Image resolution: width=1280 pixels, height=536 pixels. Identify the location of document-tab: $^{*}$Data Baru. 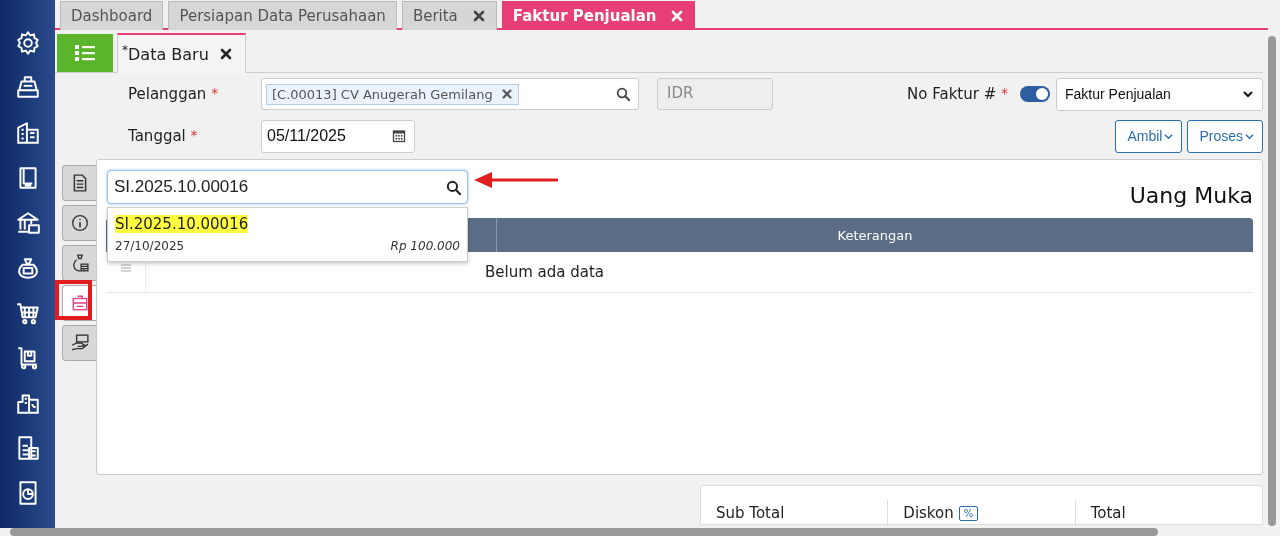
(181, 53).